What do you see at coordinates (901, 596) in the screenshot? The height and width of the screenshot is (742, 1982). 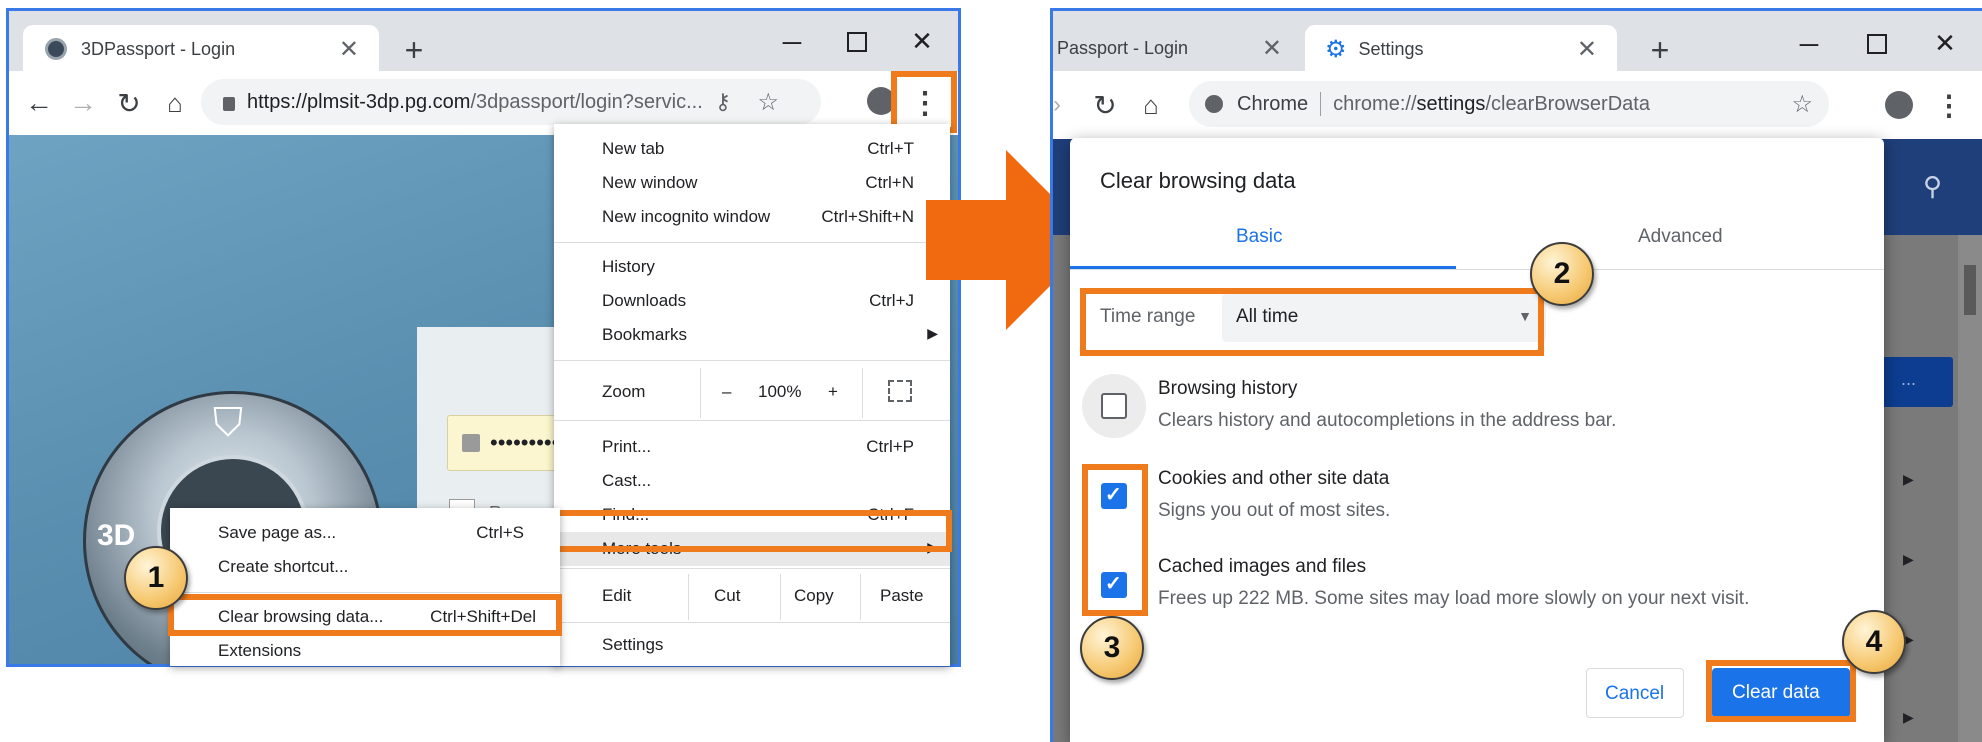 I see `paste-button: Paste` at bounding box center [901, 596].